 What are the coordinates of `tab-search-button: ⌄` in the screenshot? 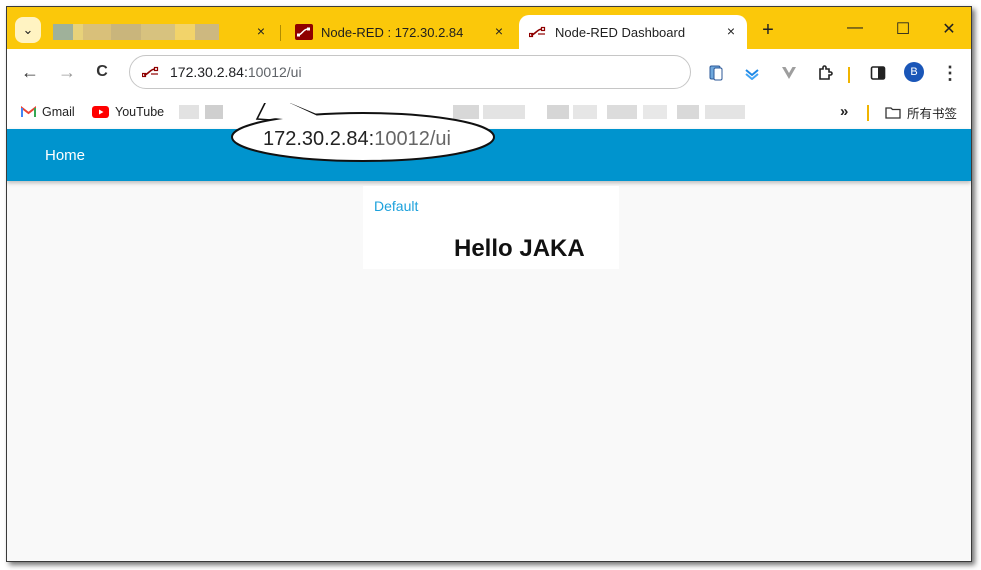 It's located at (28, 30).